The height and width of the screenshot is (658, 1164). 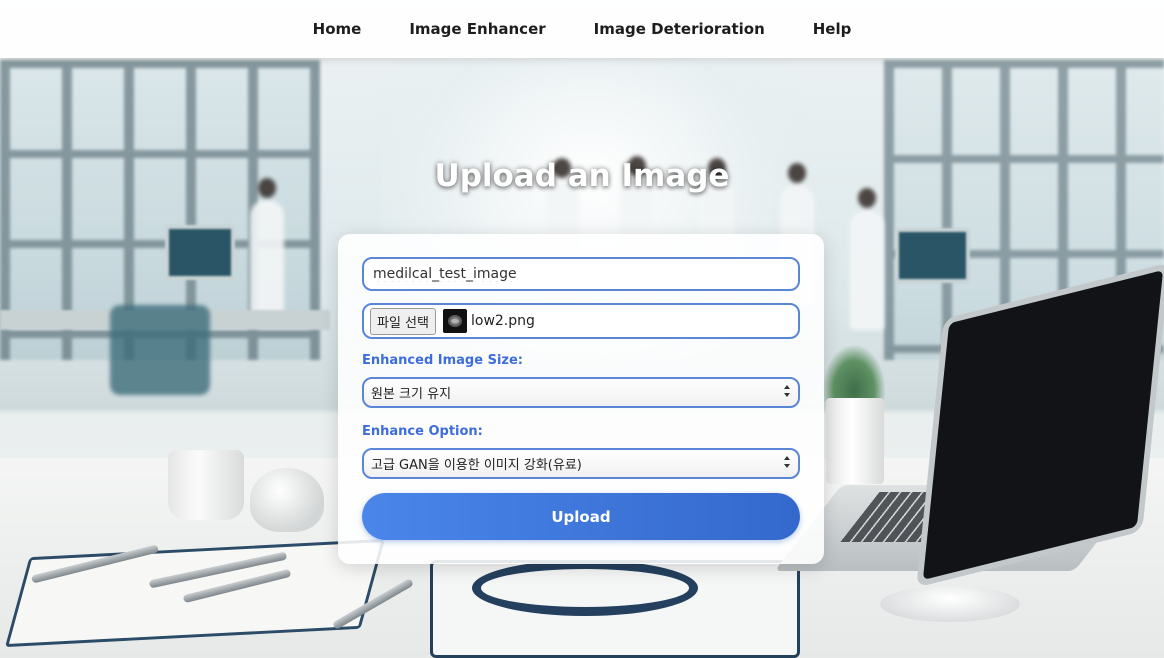 What do you see at coordinates (442, 360) in the screenshot?
I see `image-size-label: Enhanced Image Size:` at bounding box center [442, 360].